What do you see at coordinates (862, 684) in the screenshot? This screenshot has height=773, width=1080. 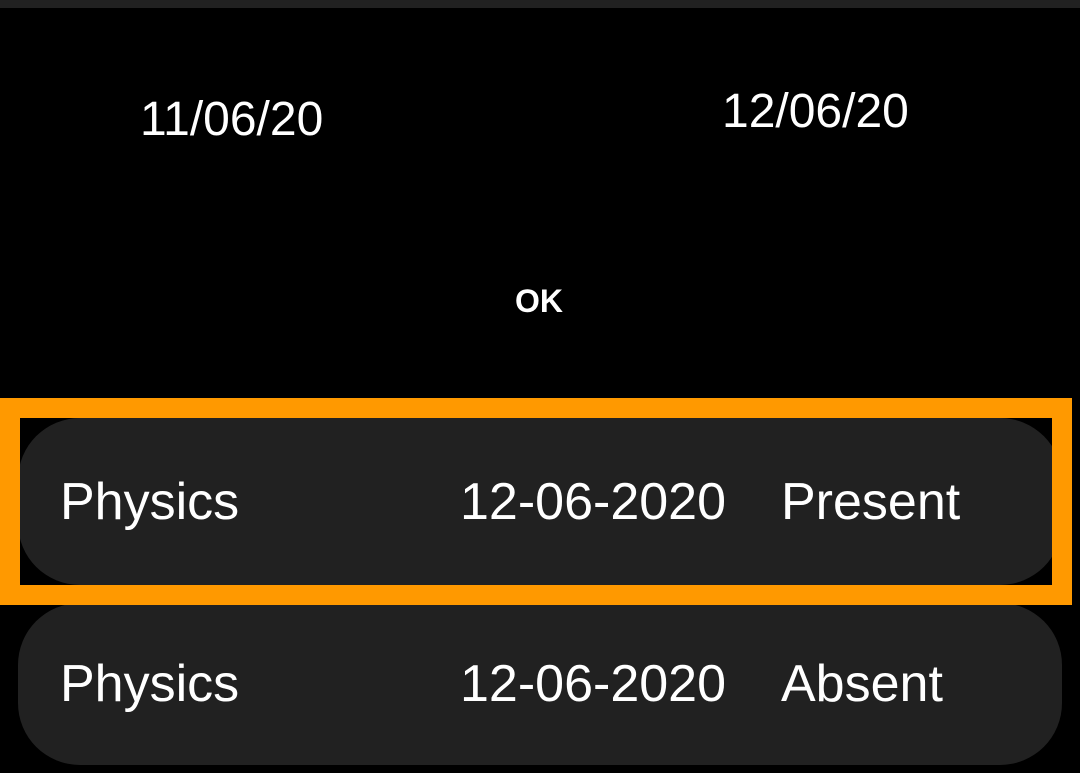 I see `record-status: Absent` at bounding box center [862, 684].